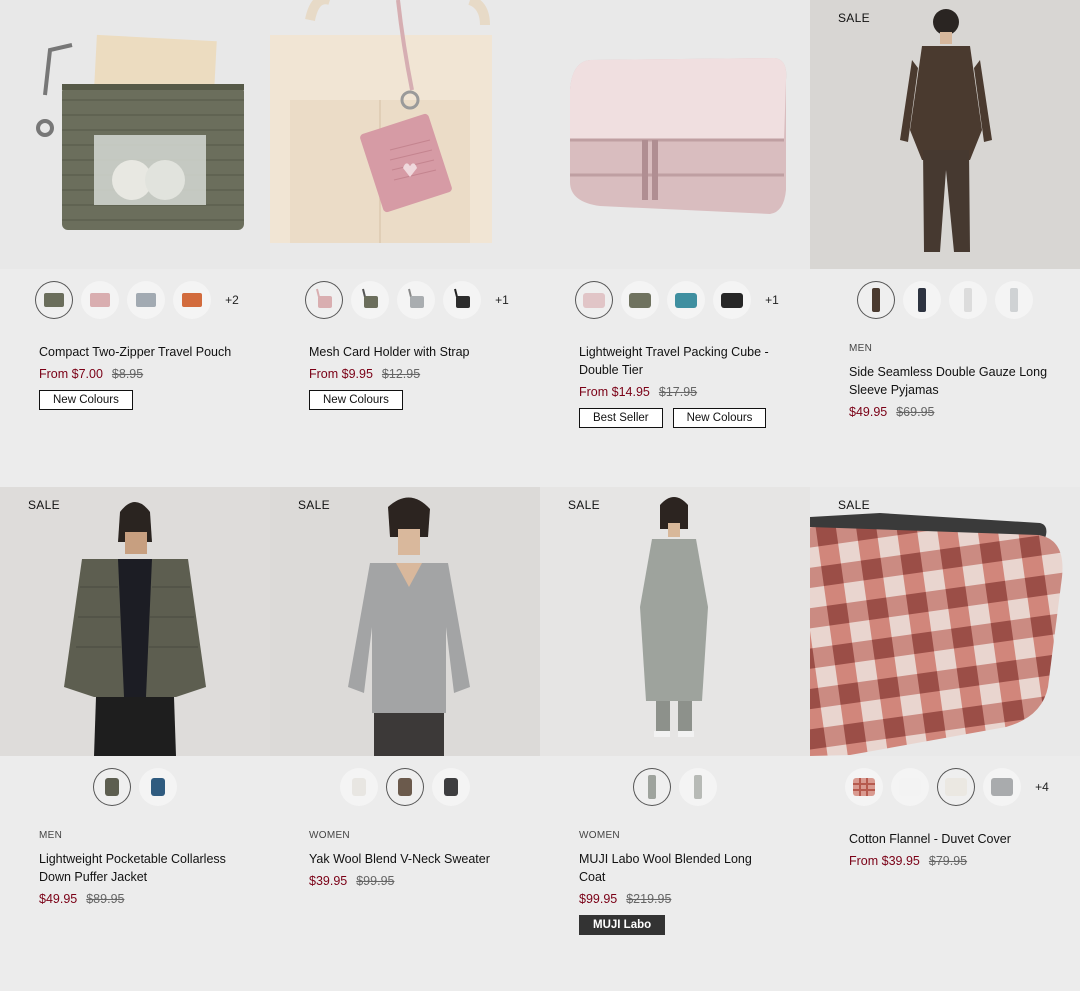  I want to click on product-name: Compact Two-Zipper Travel Pouch, so click(139, 352).